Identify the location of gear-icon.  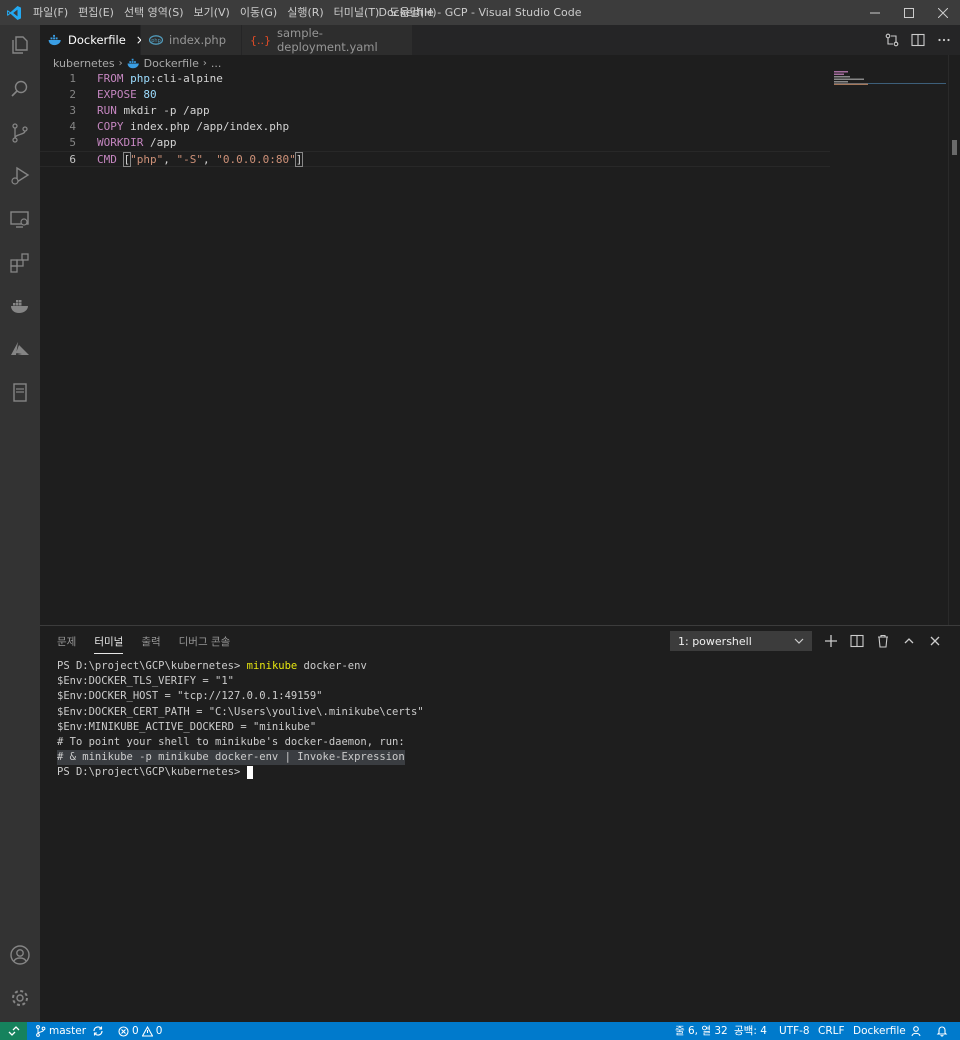
(20, 998).